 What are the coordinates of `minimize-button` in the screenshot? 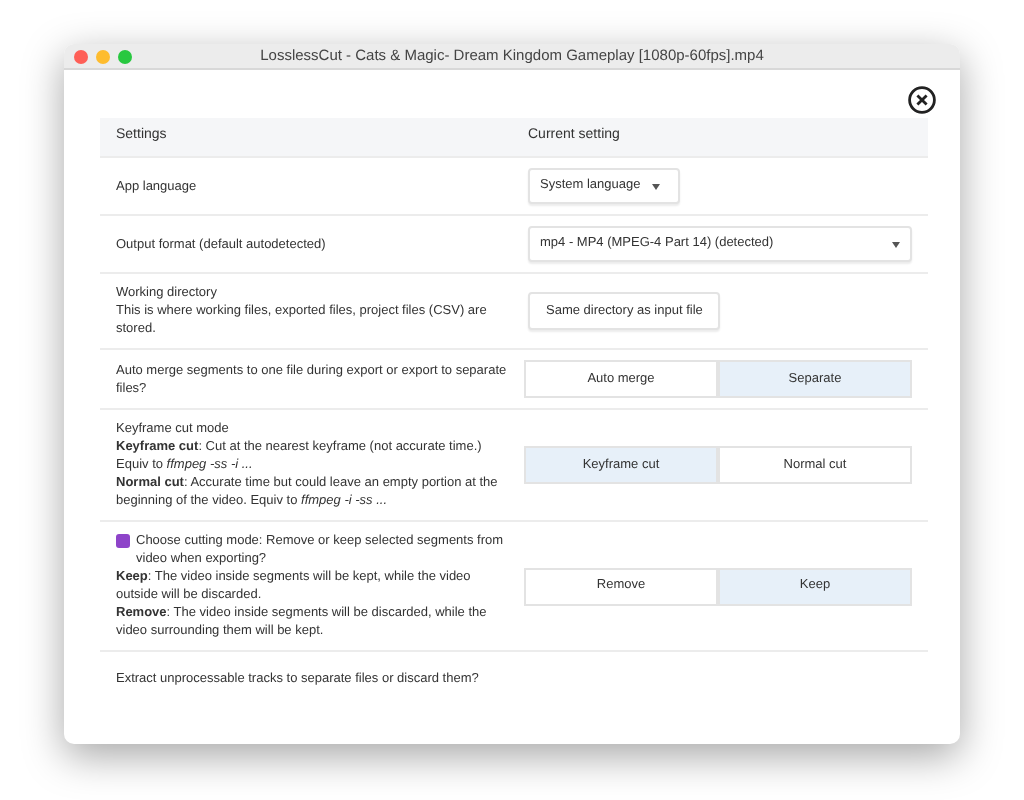 It's located at (103, 56).